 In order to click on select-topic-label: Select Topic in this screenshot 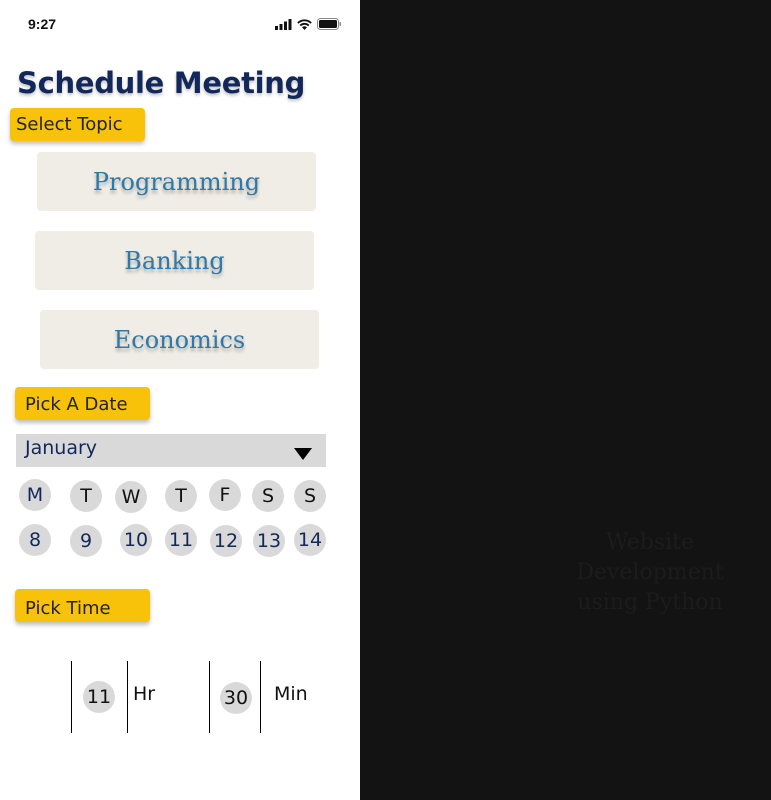, I will do `click(77, 124)`.